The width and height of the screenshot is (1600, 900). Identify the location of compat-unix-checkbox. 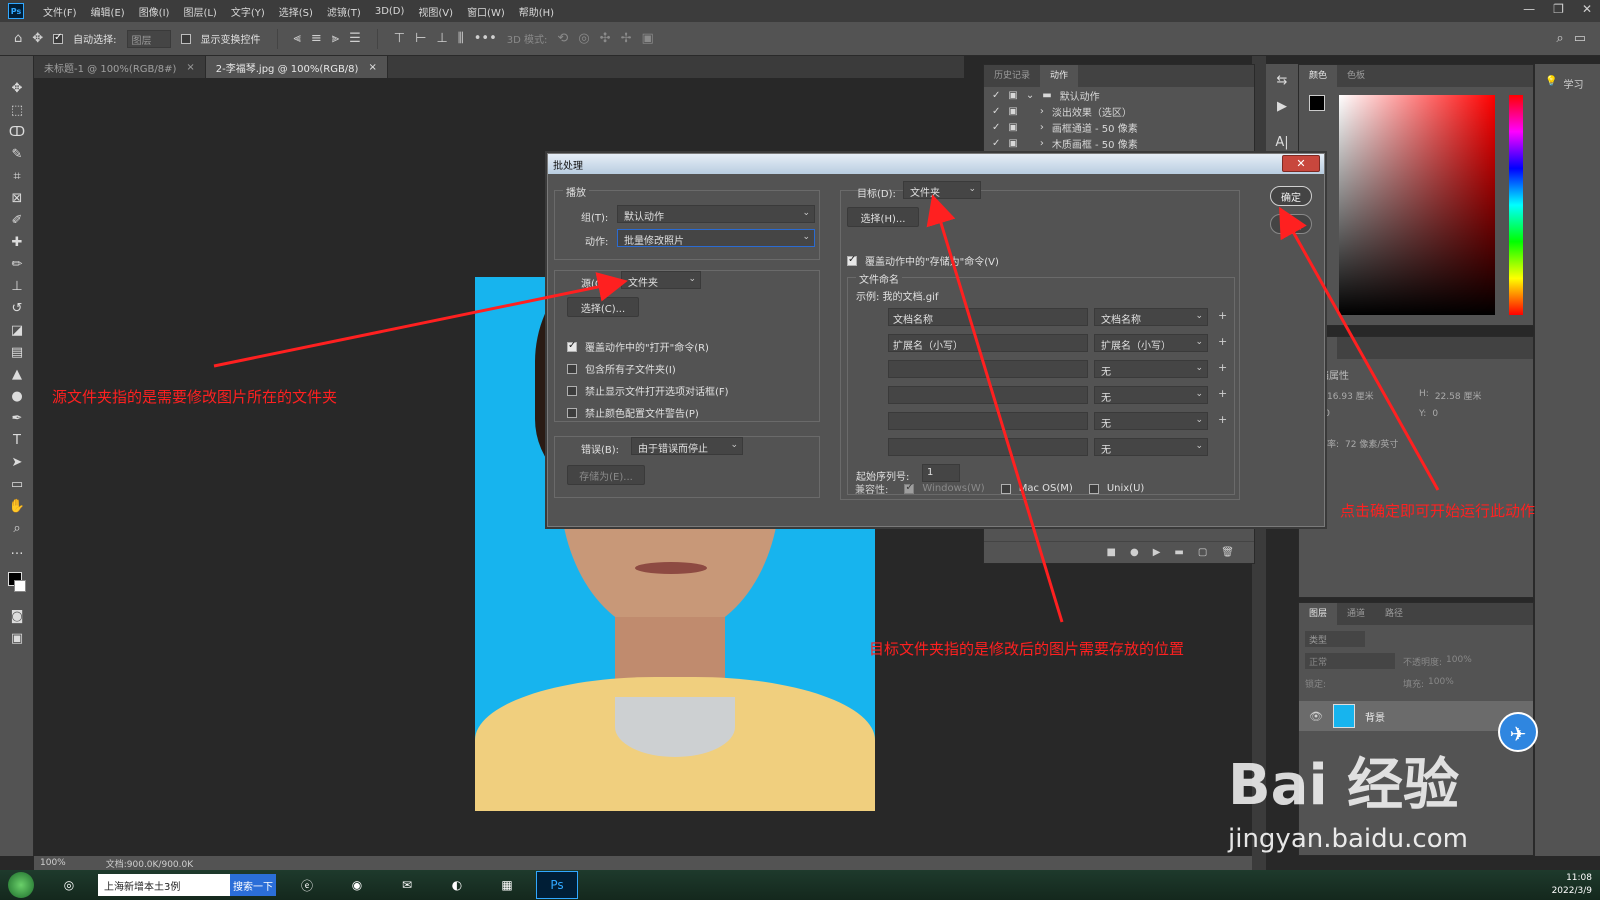
(1093, 488).